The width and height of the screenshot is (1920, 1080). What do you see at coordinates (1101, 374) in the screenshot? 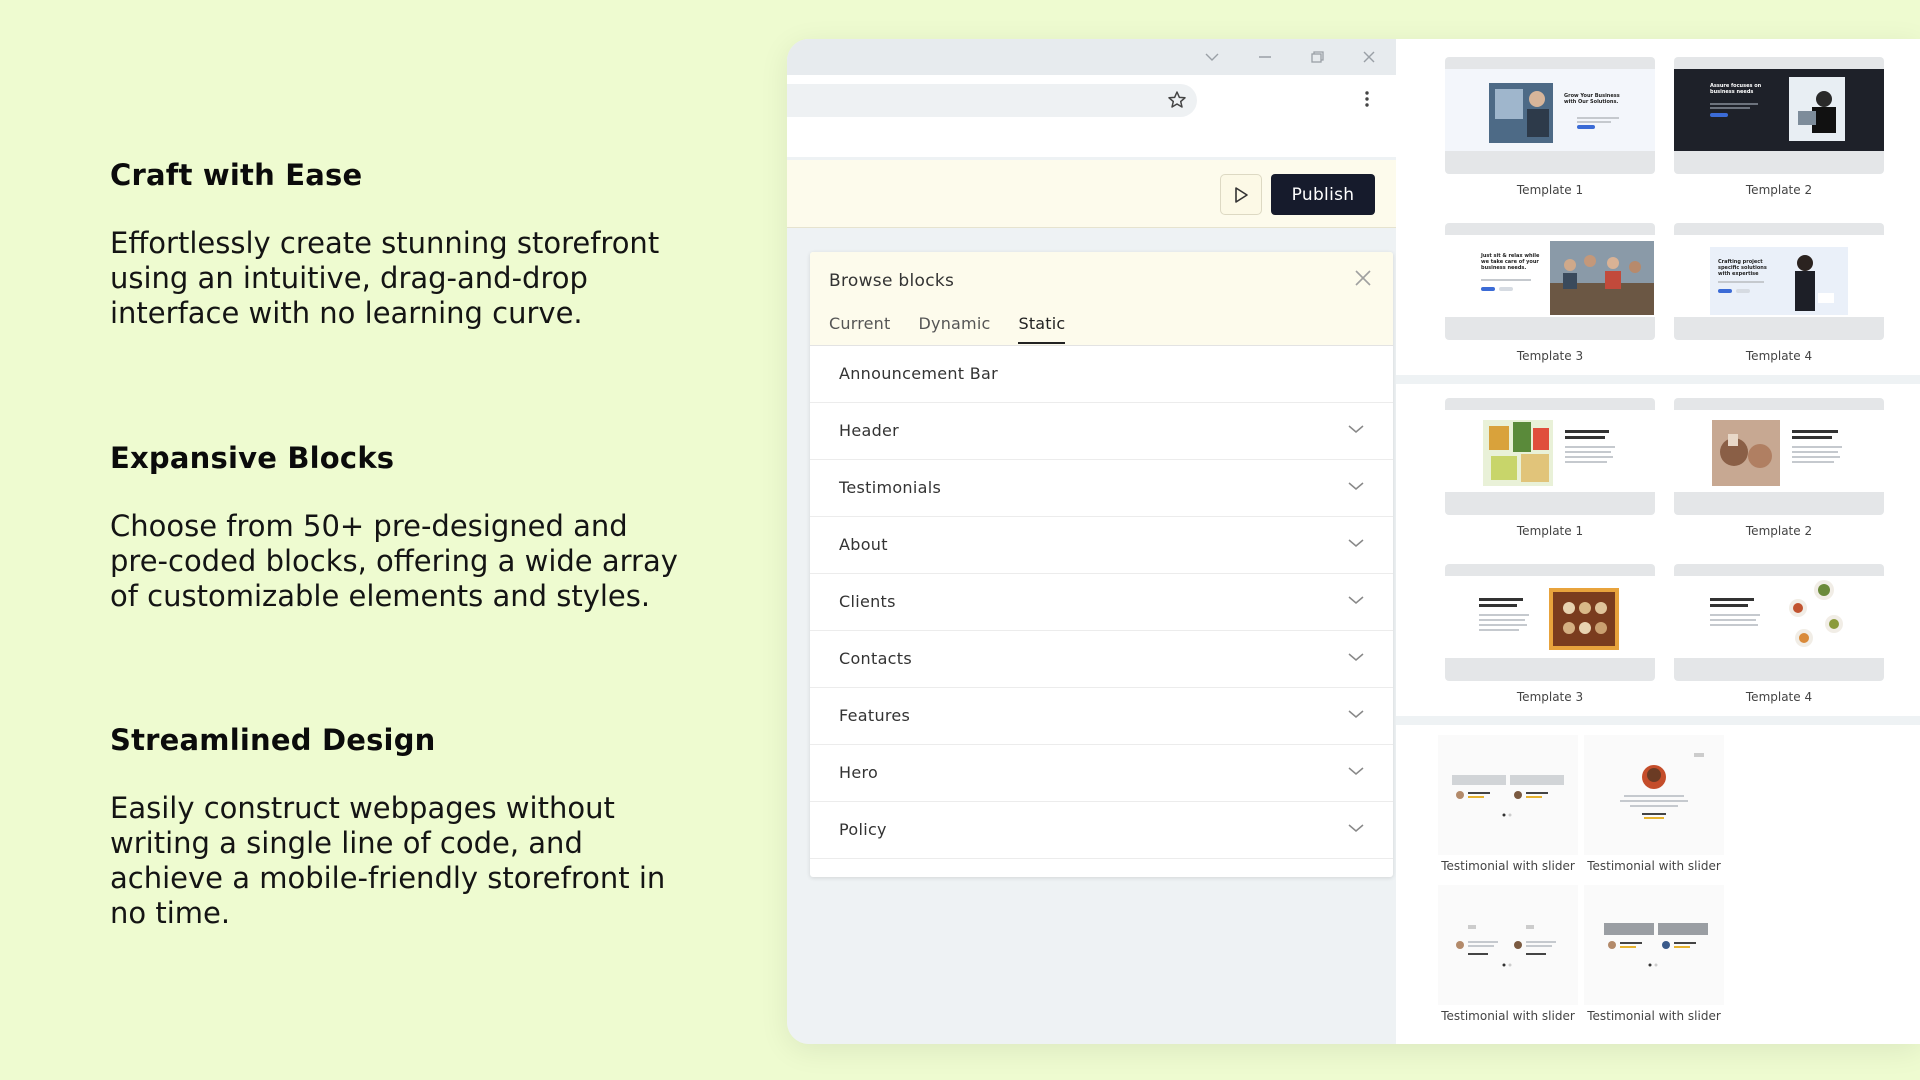
I see `block-item-announcement-bar: Announcement Bar` at bounding box center [1101, 374].